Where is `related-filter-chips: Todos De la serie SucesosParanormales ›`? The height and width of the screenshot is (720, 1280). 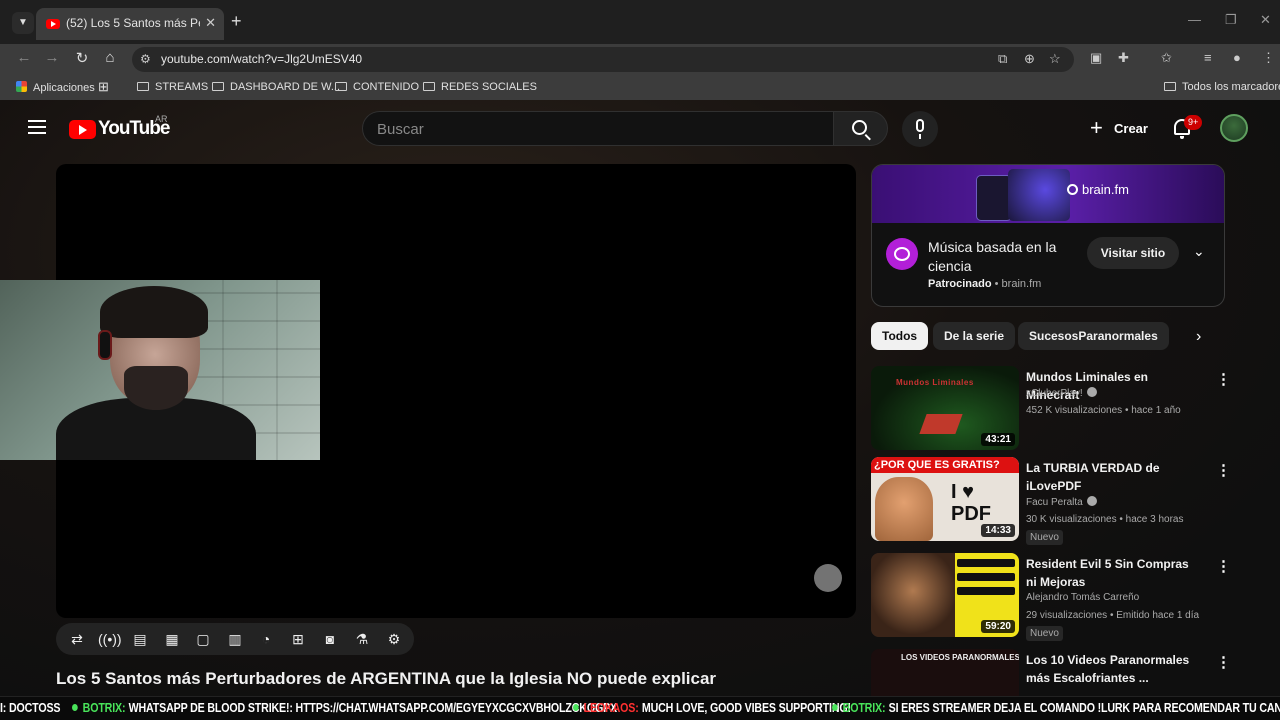 related-filter-chips: Todos De la serie SucesosParanormales › is located at coordinates (1048, 336).